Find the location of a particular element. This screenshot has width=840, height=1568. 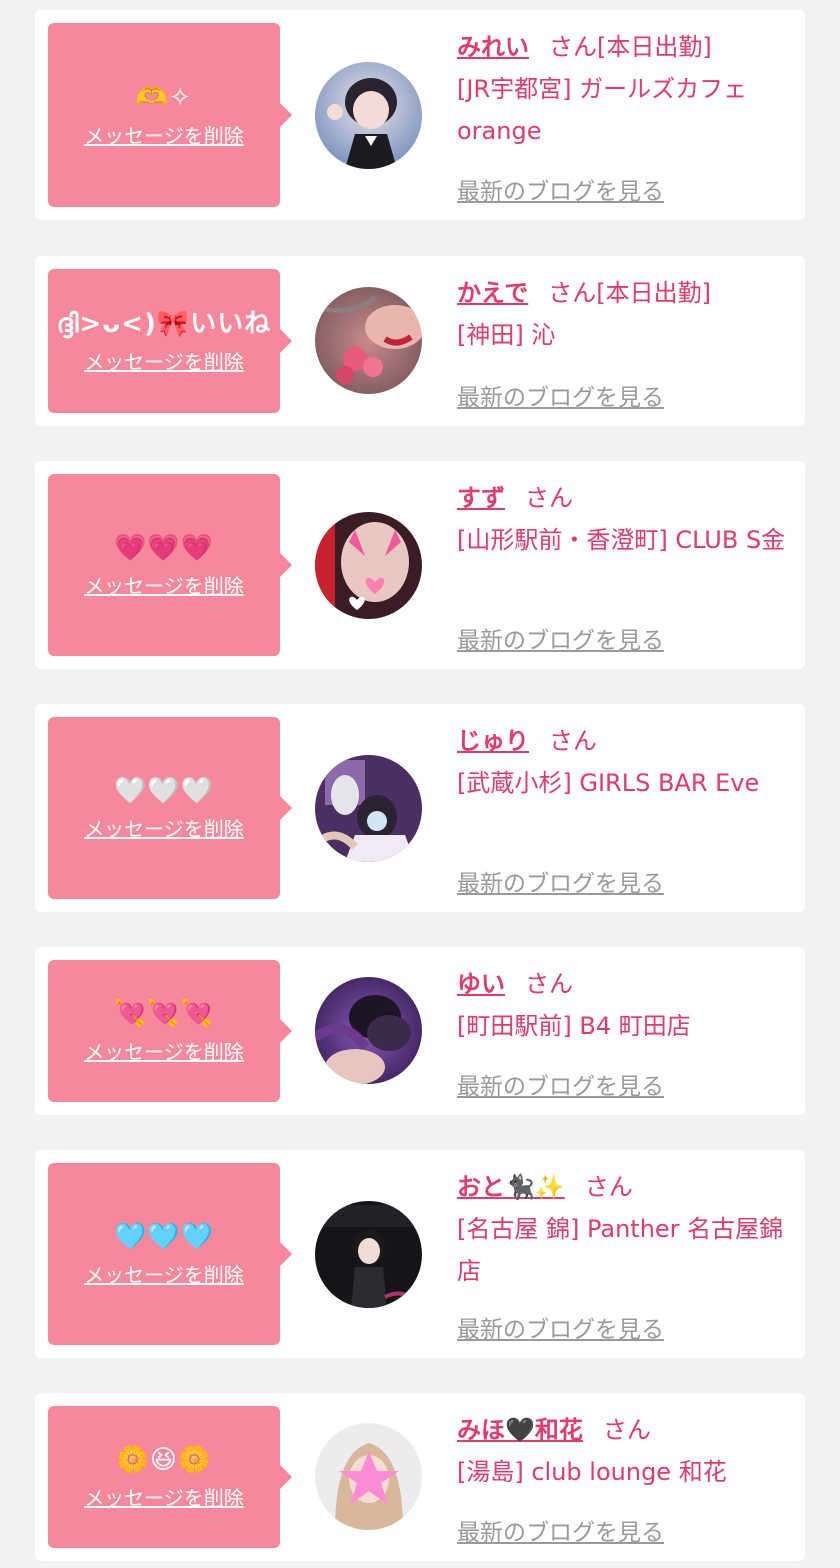

message-bubble: 🤍🤍🤍 メッセージを削除 is located at coordinates (170, 808).